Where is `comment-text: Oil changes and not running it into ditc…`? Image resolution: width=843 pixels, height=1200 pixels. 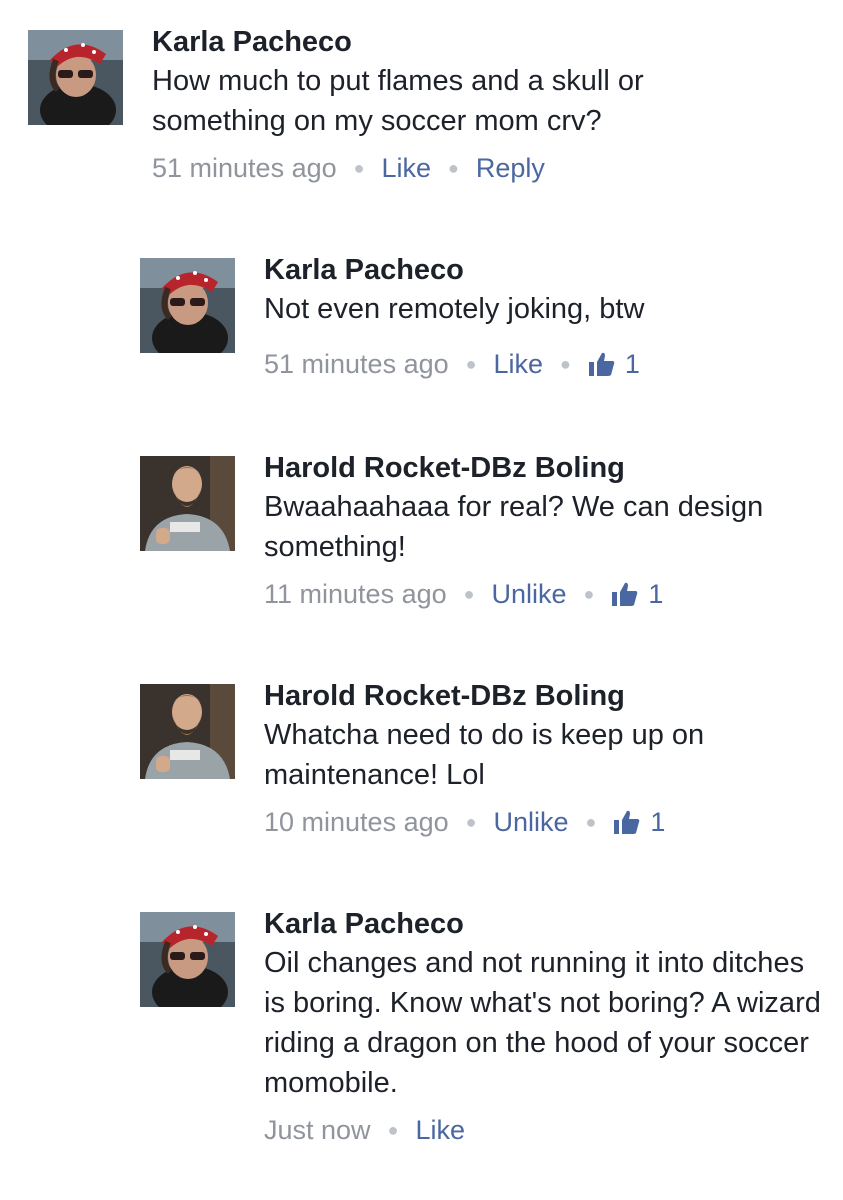
comment-text: Oil changes and not running it into ditc… is located at coordinates (542, 1023).